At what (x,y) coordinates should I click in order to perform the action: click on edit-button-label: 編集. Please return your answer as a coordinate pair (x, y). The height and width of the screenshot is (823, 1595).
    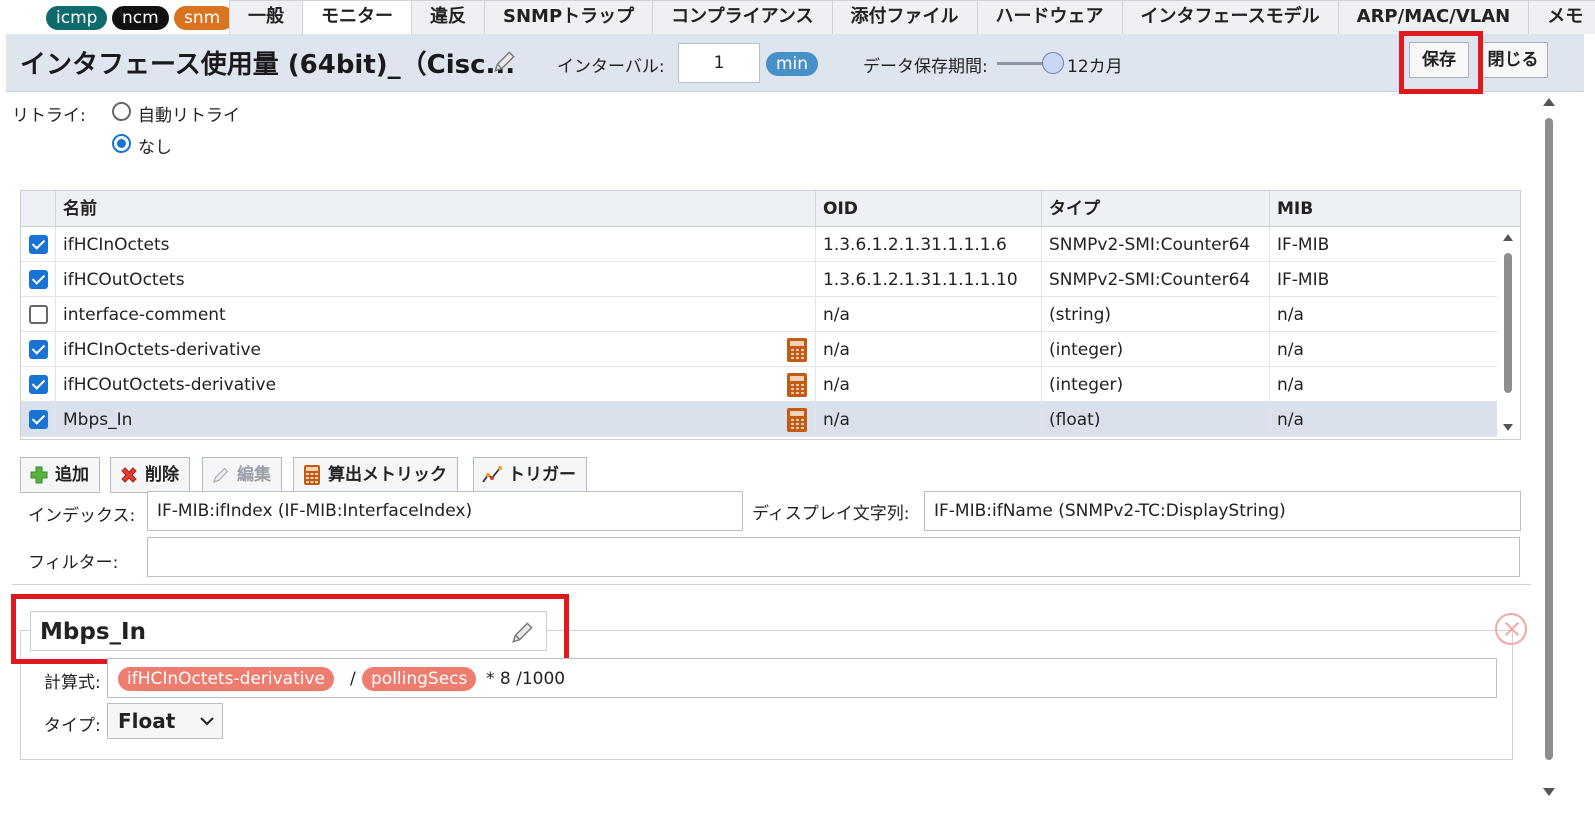
    Looking at the image, I should click on (254, 475).